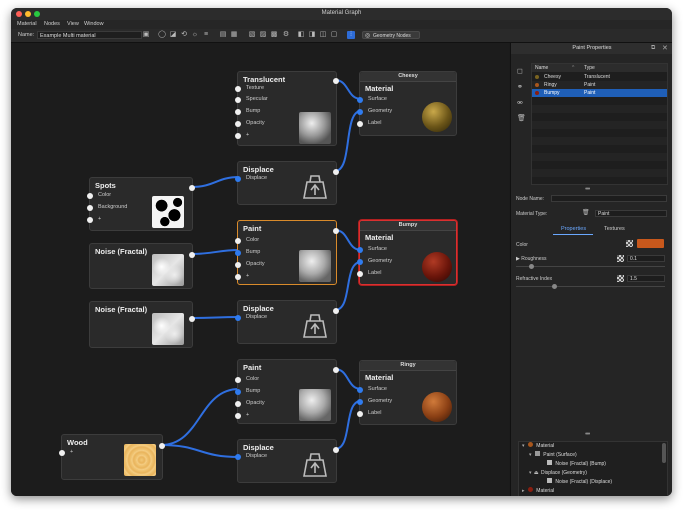 This screenshot has height=510, width=683. What do you see at coordinates (286, 35) in the screenshot?
I see `settings-icon: ⚙` at bounding box center [286, 35].